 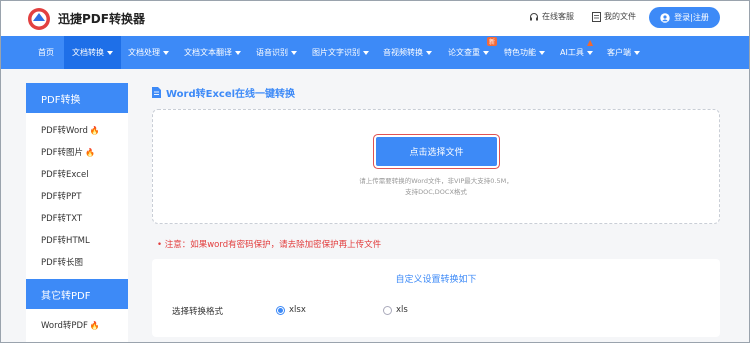 What do you see at coordinates (198, 312) in the screenshot?
I see `format-label: 选择转换格式` at bounding box center [198, 312].